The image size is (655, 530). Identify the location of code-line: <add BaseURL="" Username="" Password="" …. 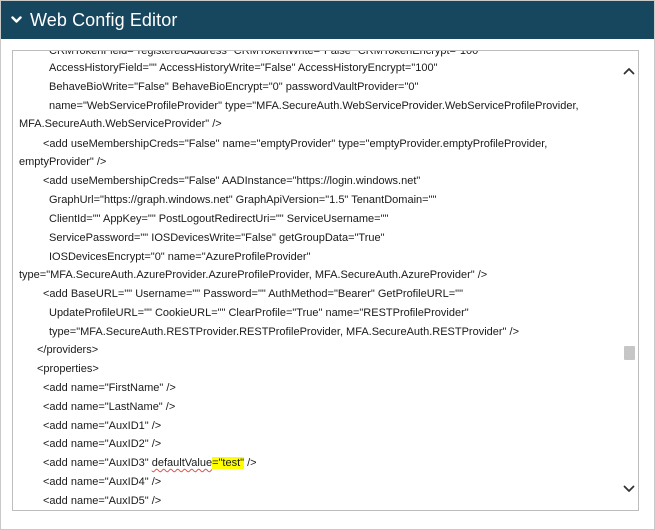
(253, 294).